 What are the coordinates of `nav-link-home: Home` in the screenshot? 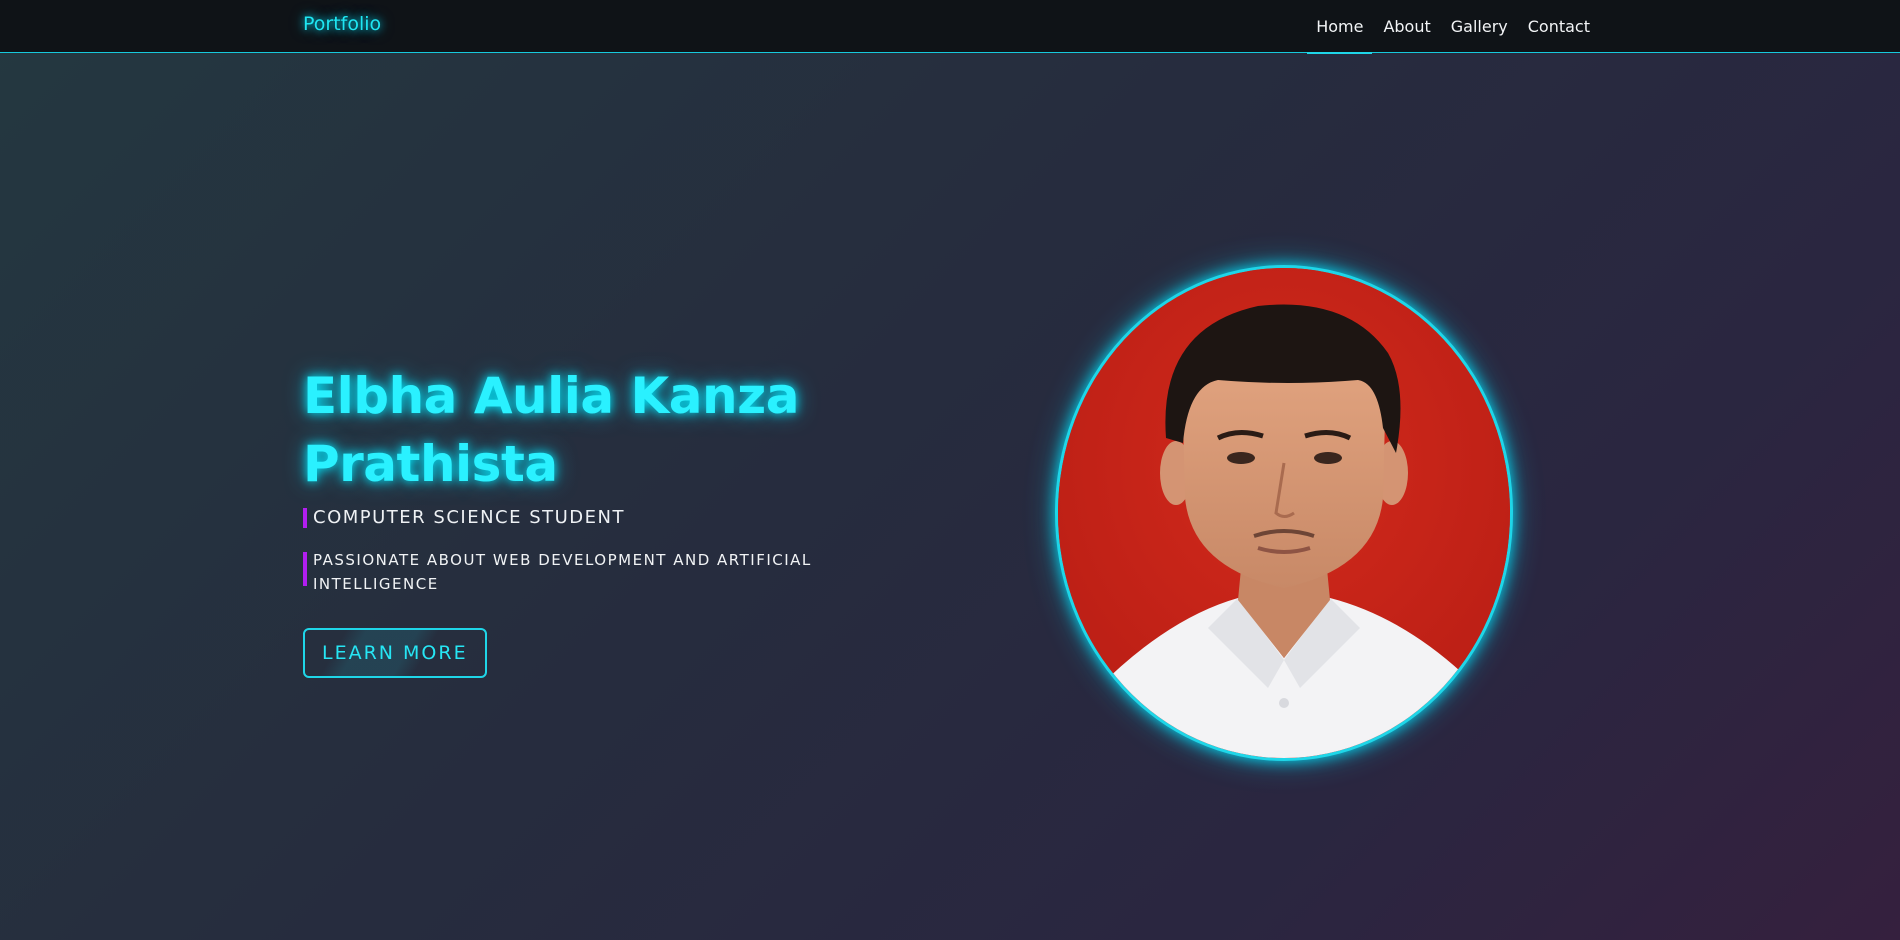 It's located at (1340, 35).